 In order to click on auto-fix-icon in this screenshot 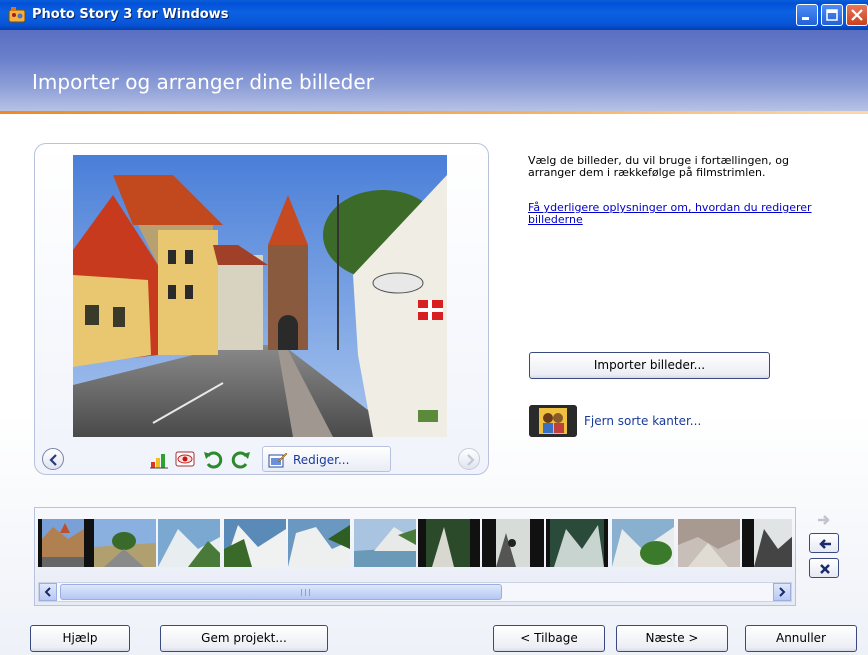, I will do `click(159, 459)`.